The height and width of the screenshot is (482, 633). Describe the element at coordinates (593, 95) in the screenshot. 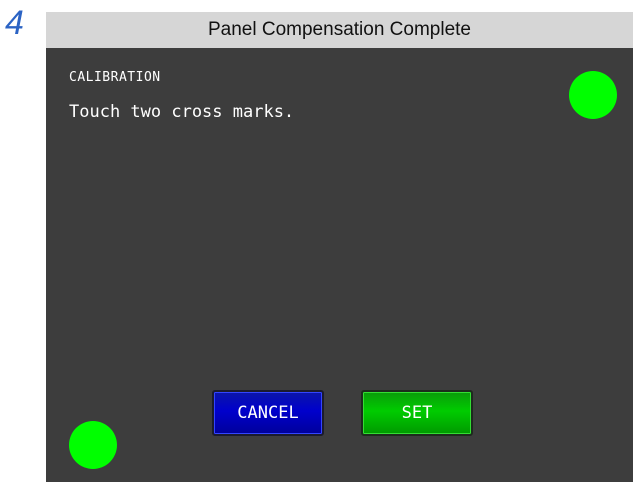

I see `touch-target-top-right` at that location.